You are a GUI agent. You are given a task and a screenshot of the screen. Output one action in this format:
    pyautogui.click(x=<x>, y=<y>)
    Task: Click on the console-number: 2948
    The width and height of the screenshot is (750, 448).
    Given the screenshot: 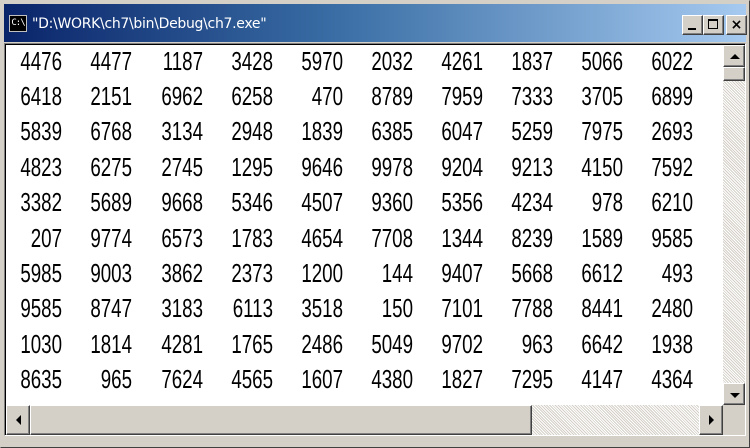 What is the action you would take?
    pyautogui.click(x=252, y=131)
    